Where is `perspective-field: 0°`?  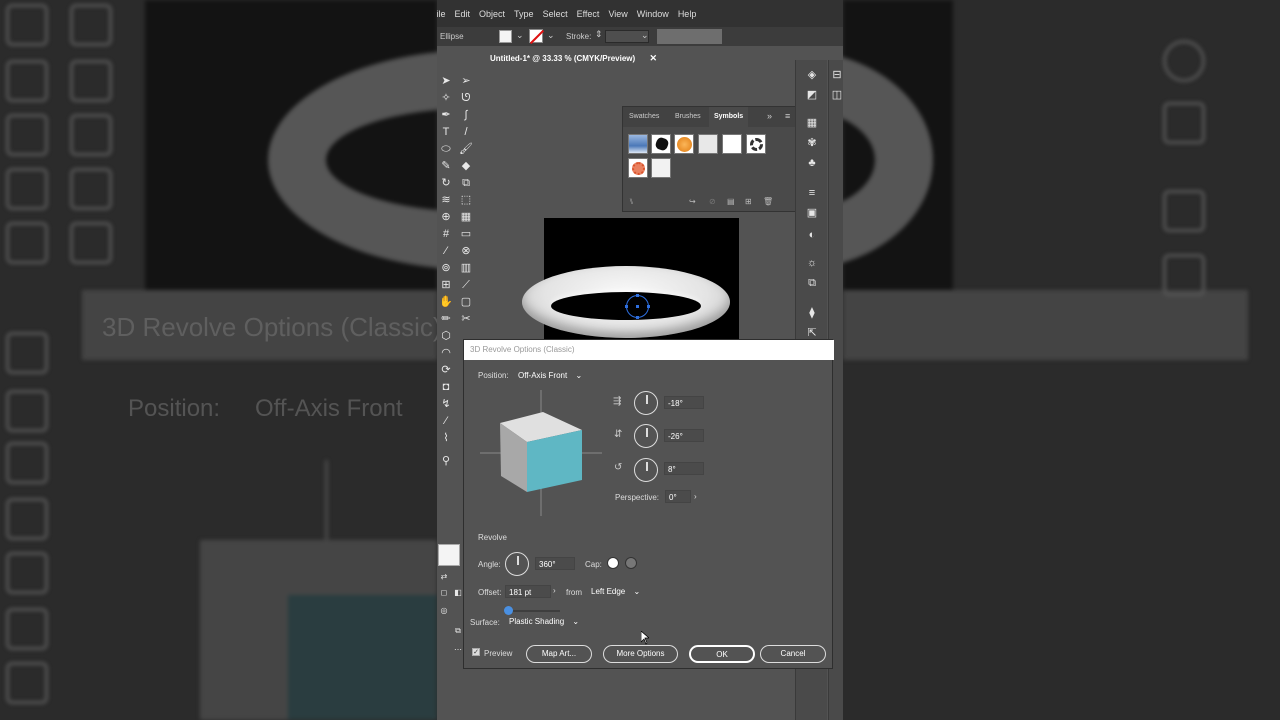
perspective-field: 0° is located at coordinates (678, 496).